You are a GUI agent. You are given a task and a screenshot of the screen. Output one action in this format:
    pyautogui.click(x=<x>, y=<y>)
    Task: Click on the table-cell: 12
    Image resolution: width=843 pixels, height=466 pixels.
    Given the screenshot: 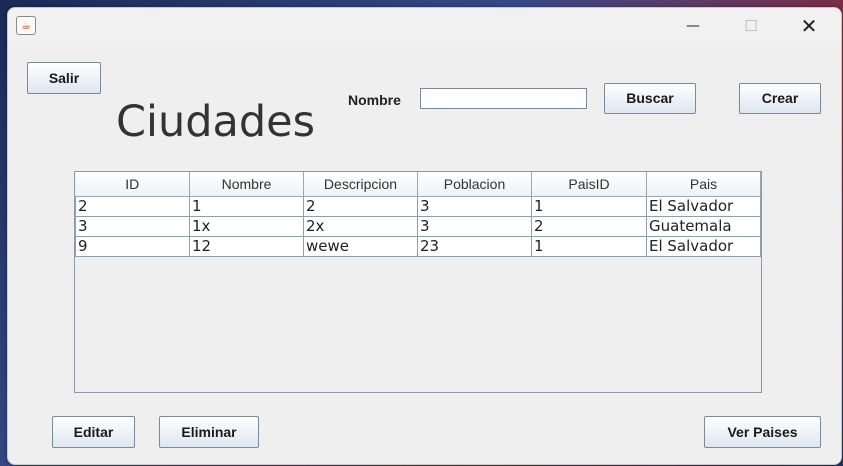 What is the action you would take?
    pyautogui.click(x=246, y=246)
    